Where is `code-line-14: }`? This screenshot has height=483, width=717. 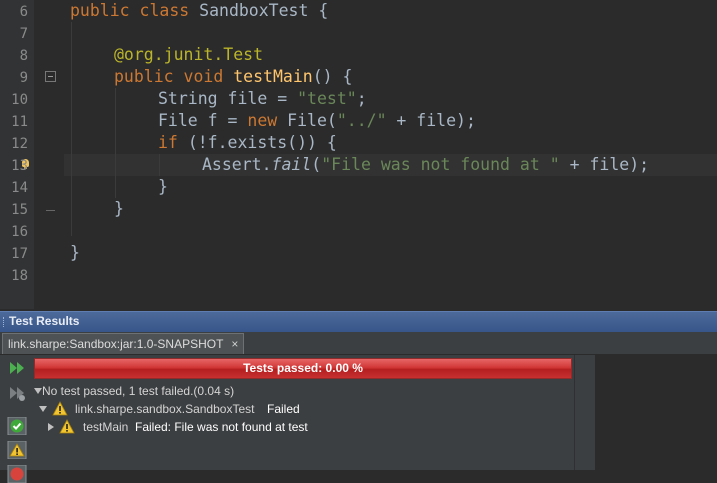
code-line-14: } is located at coordinates (163, 186).